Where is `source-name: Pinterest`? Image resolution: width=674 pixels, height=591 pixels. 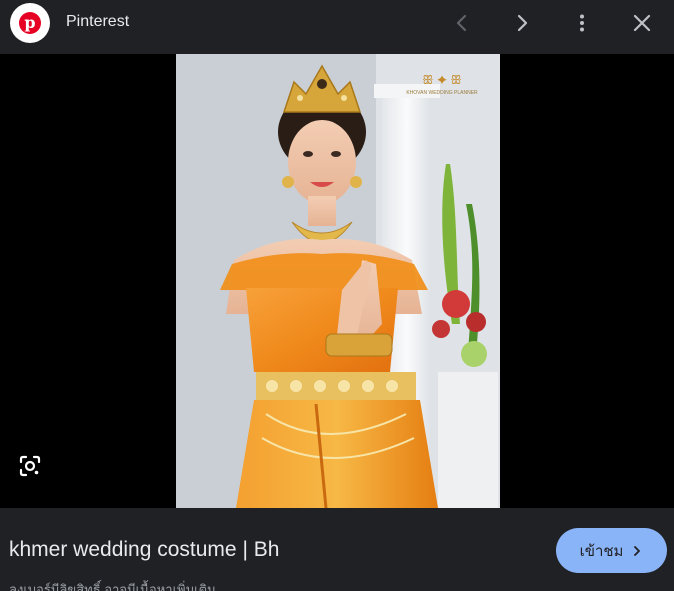
source-name: Pinterest is located at coordinates (97, 22).